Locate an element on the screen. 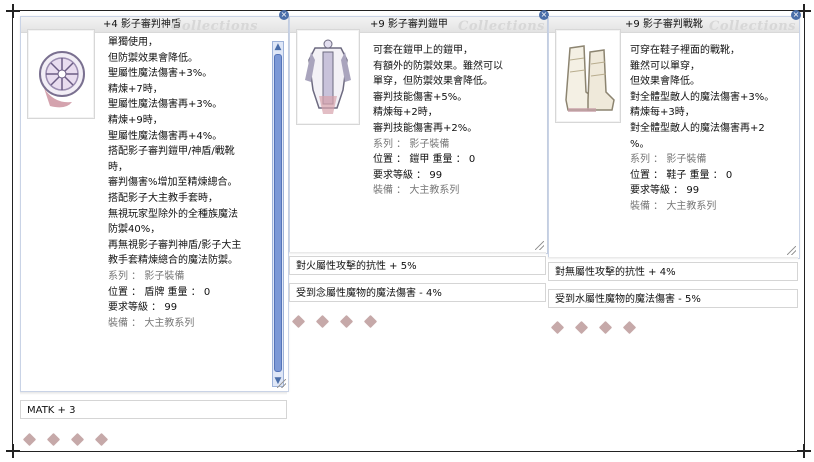 This screenshot has height=462, width=814. prop-line: 位置 ： 鞋子 重量 ： 0 is located at coordinates (681, 175).